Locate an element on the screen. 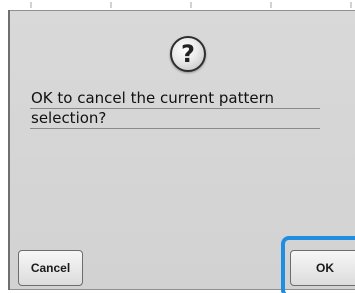  cancel-button: Cancel is located at coordinates (50, 268).